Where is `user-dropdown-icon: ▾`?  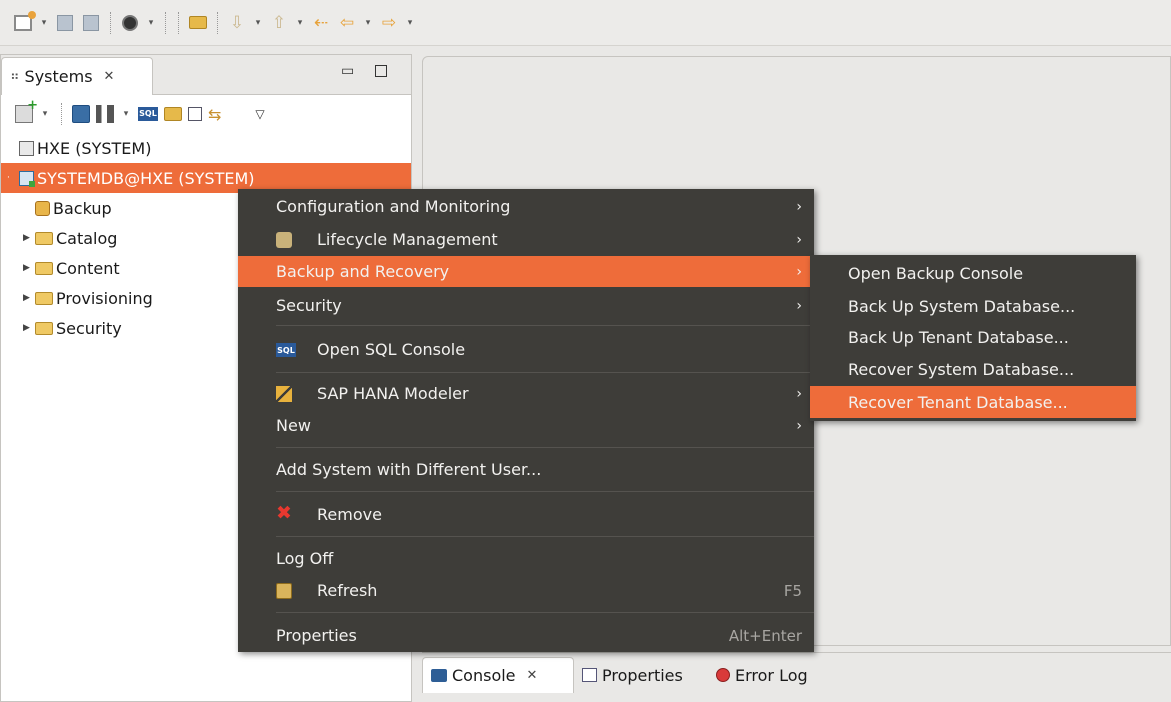
user-dropdown-icon: ▾ is located at coordinates (151, 23).